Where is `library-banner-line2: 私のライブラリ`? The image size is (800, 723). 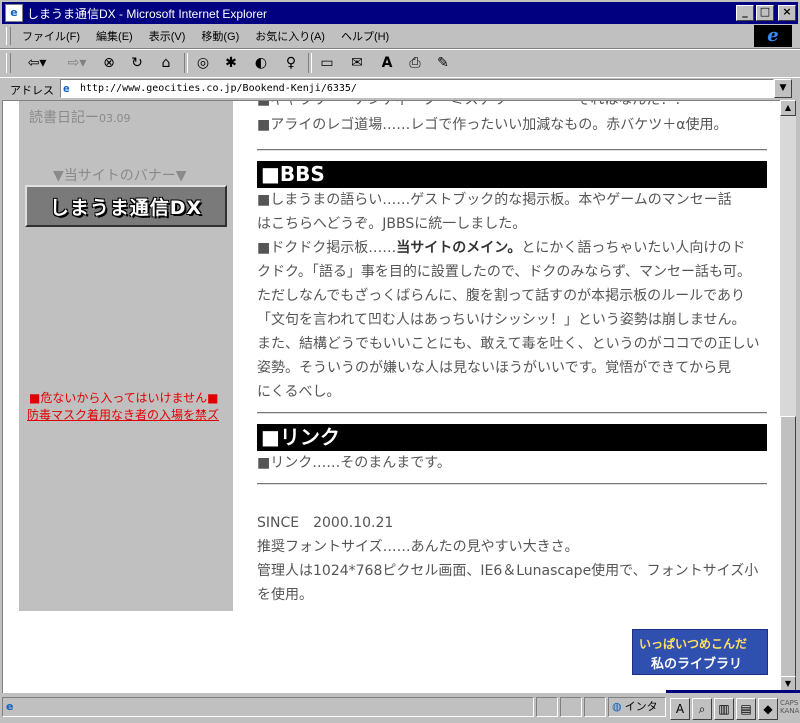 library-banner-line2: 私のライブラリ is located at coordinates (697, 664).